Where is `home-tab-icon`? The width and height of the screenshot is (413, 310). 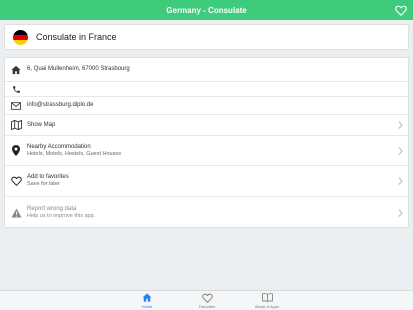 home-tab-icon is located at coordinates (147, 297).